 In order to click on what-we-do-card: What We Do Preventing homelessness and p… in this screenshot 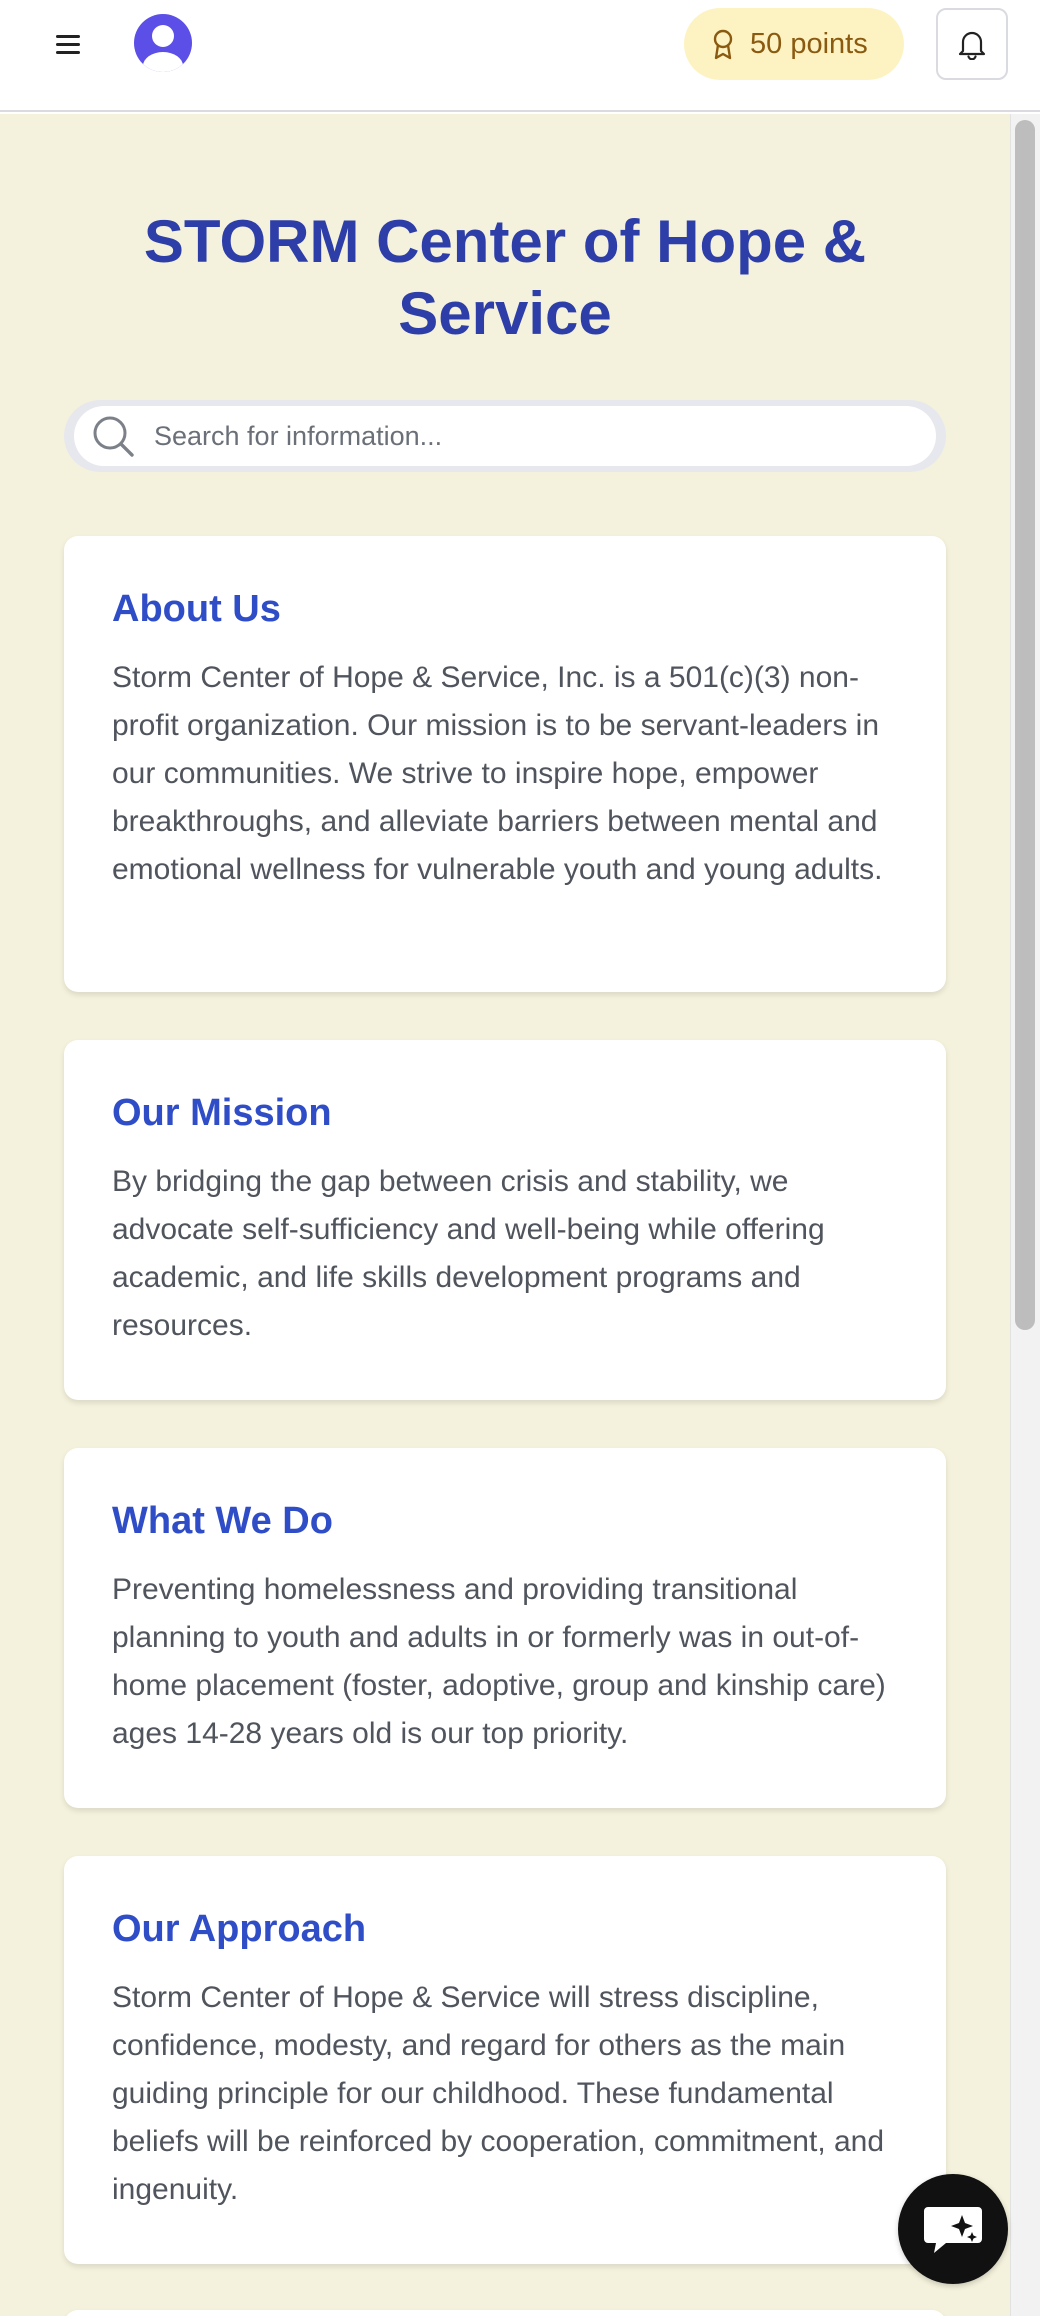, I will do `click(505, 1628)`.